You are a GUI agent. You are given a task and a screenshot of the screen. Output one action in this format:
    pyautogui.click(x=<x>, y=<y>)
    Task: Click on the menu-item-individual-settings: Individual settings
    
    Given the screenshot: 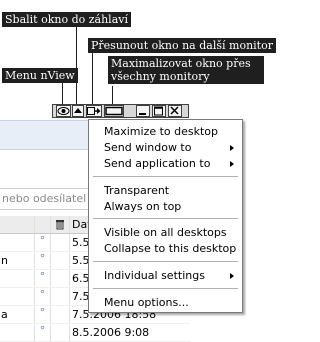 What is the action you would take?
    pyautogui.click(x=154, y=275)
    